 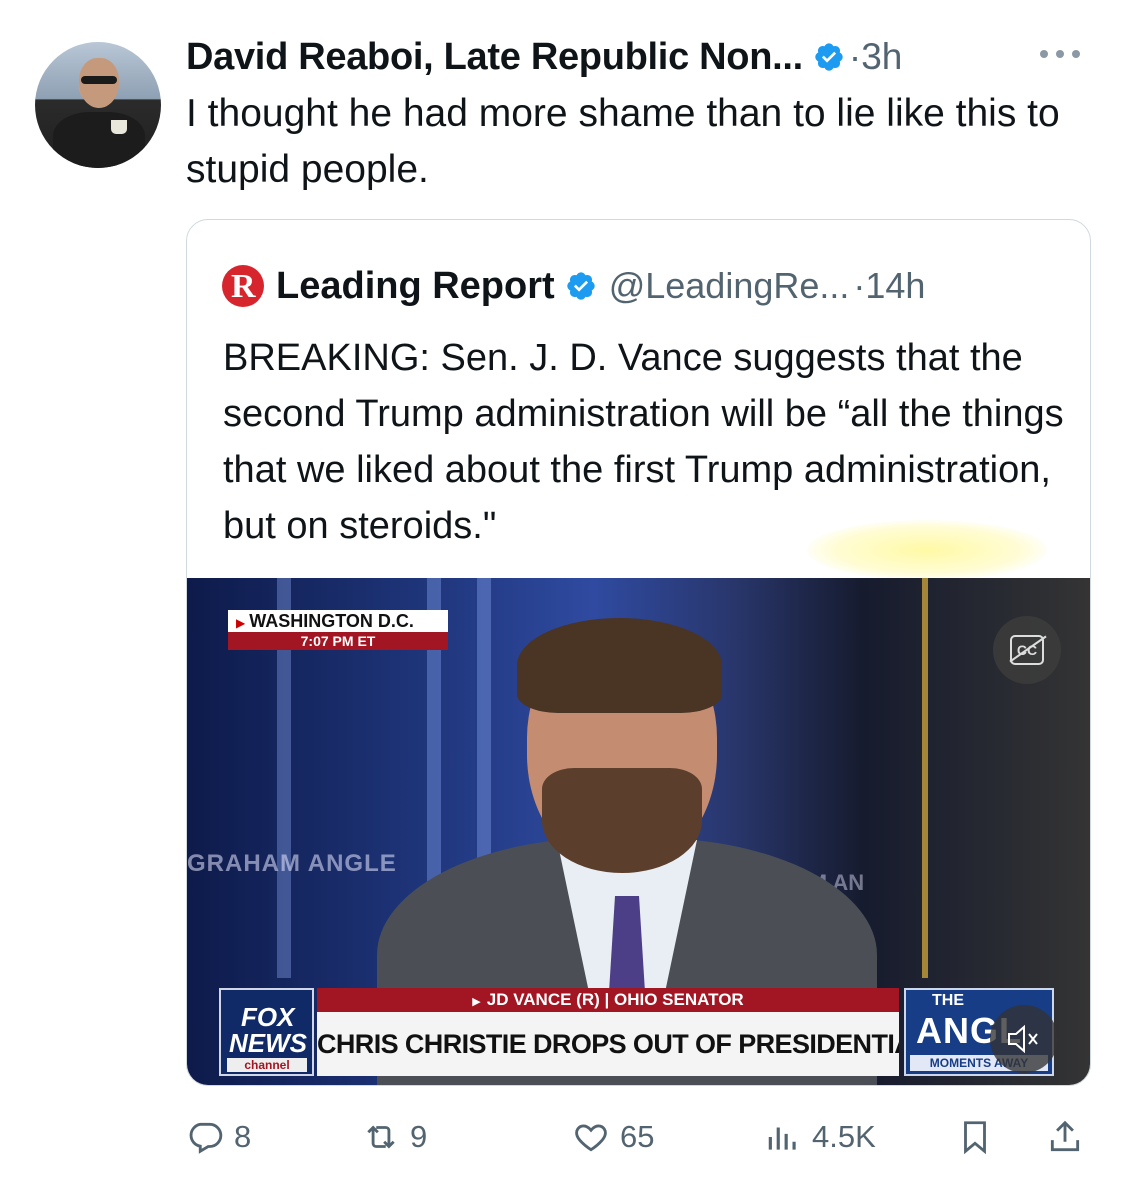 I want to click on like-button: 65, so click(x=613, y=1137).